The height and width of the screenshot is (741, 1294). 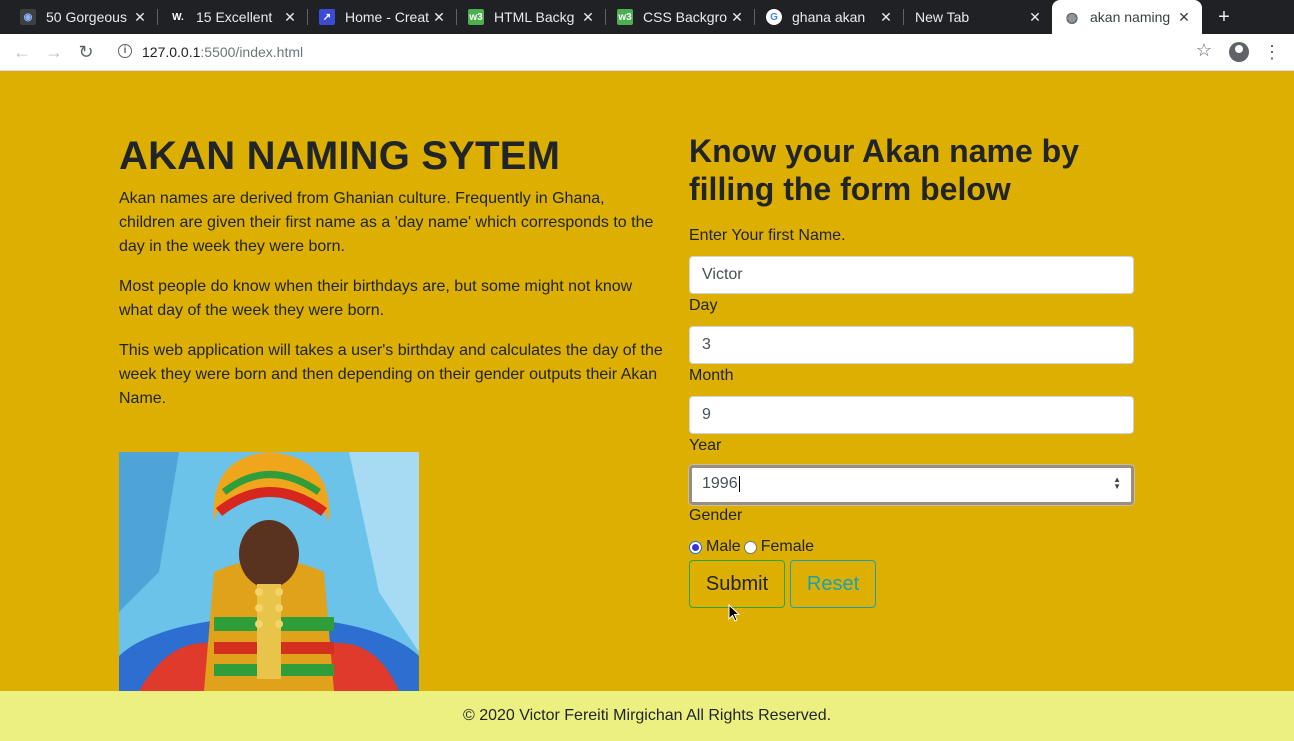 I want to click on child-kente-photo, so click(x=269, y=571).